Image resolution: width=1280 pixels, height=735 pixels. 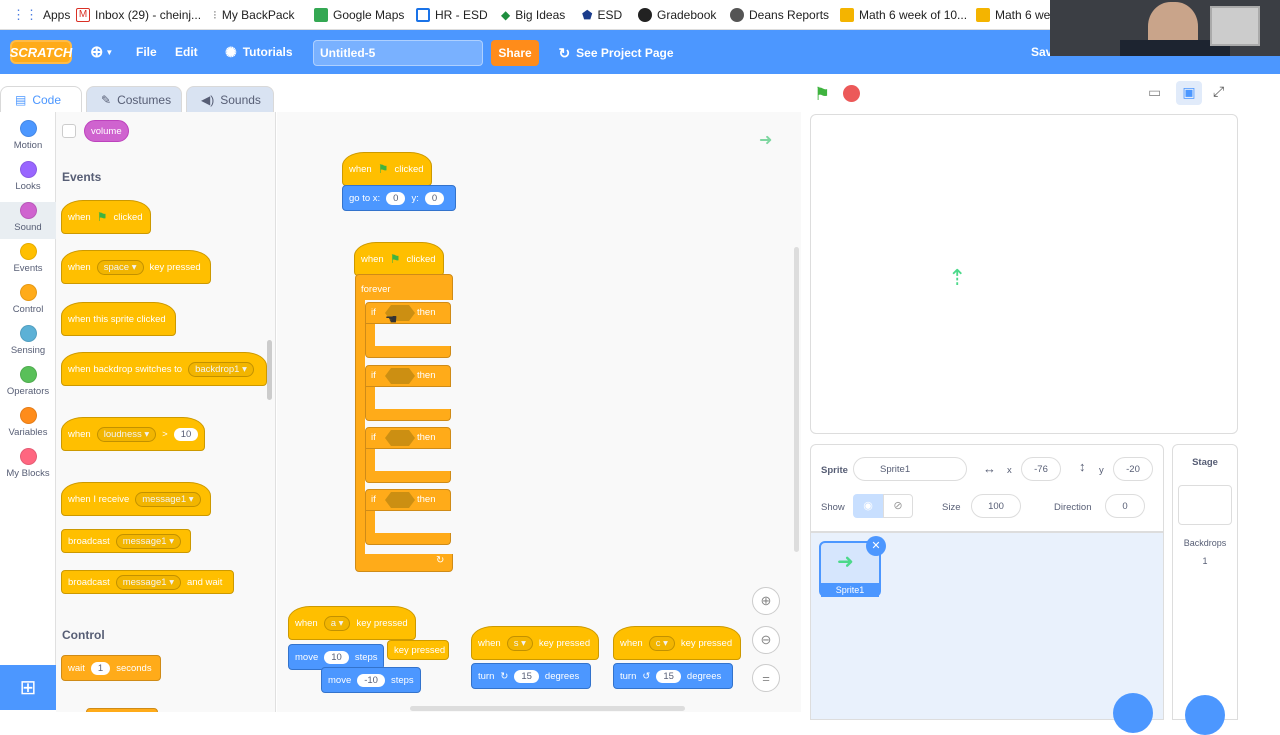 What do you see at coordinates (1133, 469) in the screenshot?
I see `y-input: -20` at bounding box center [1133, 469].